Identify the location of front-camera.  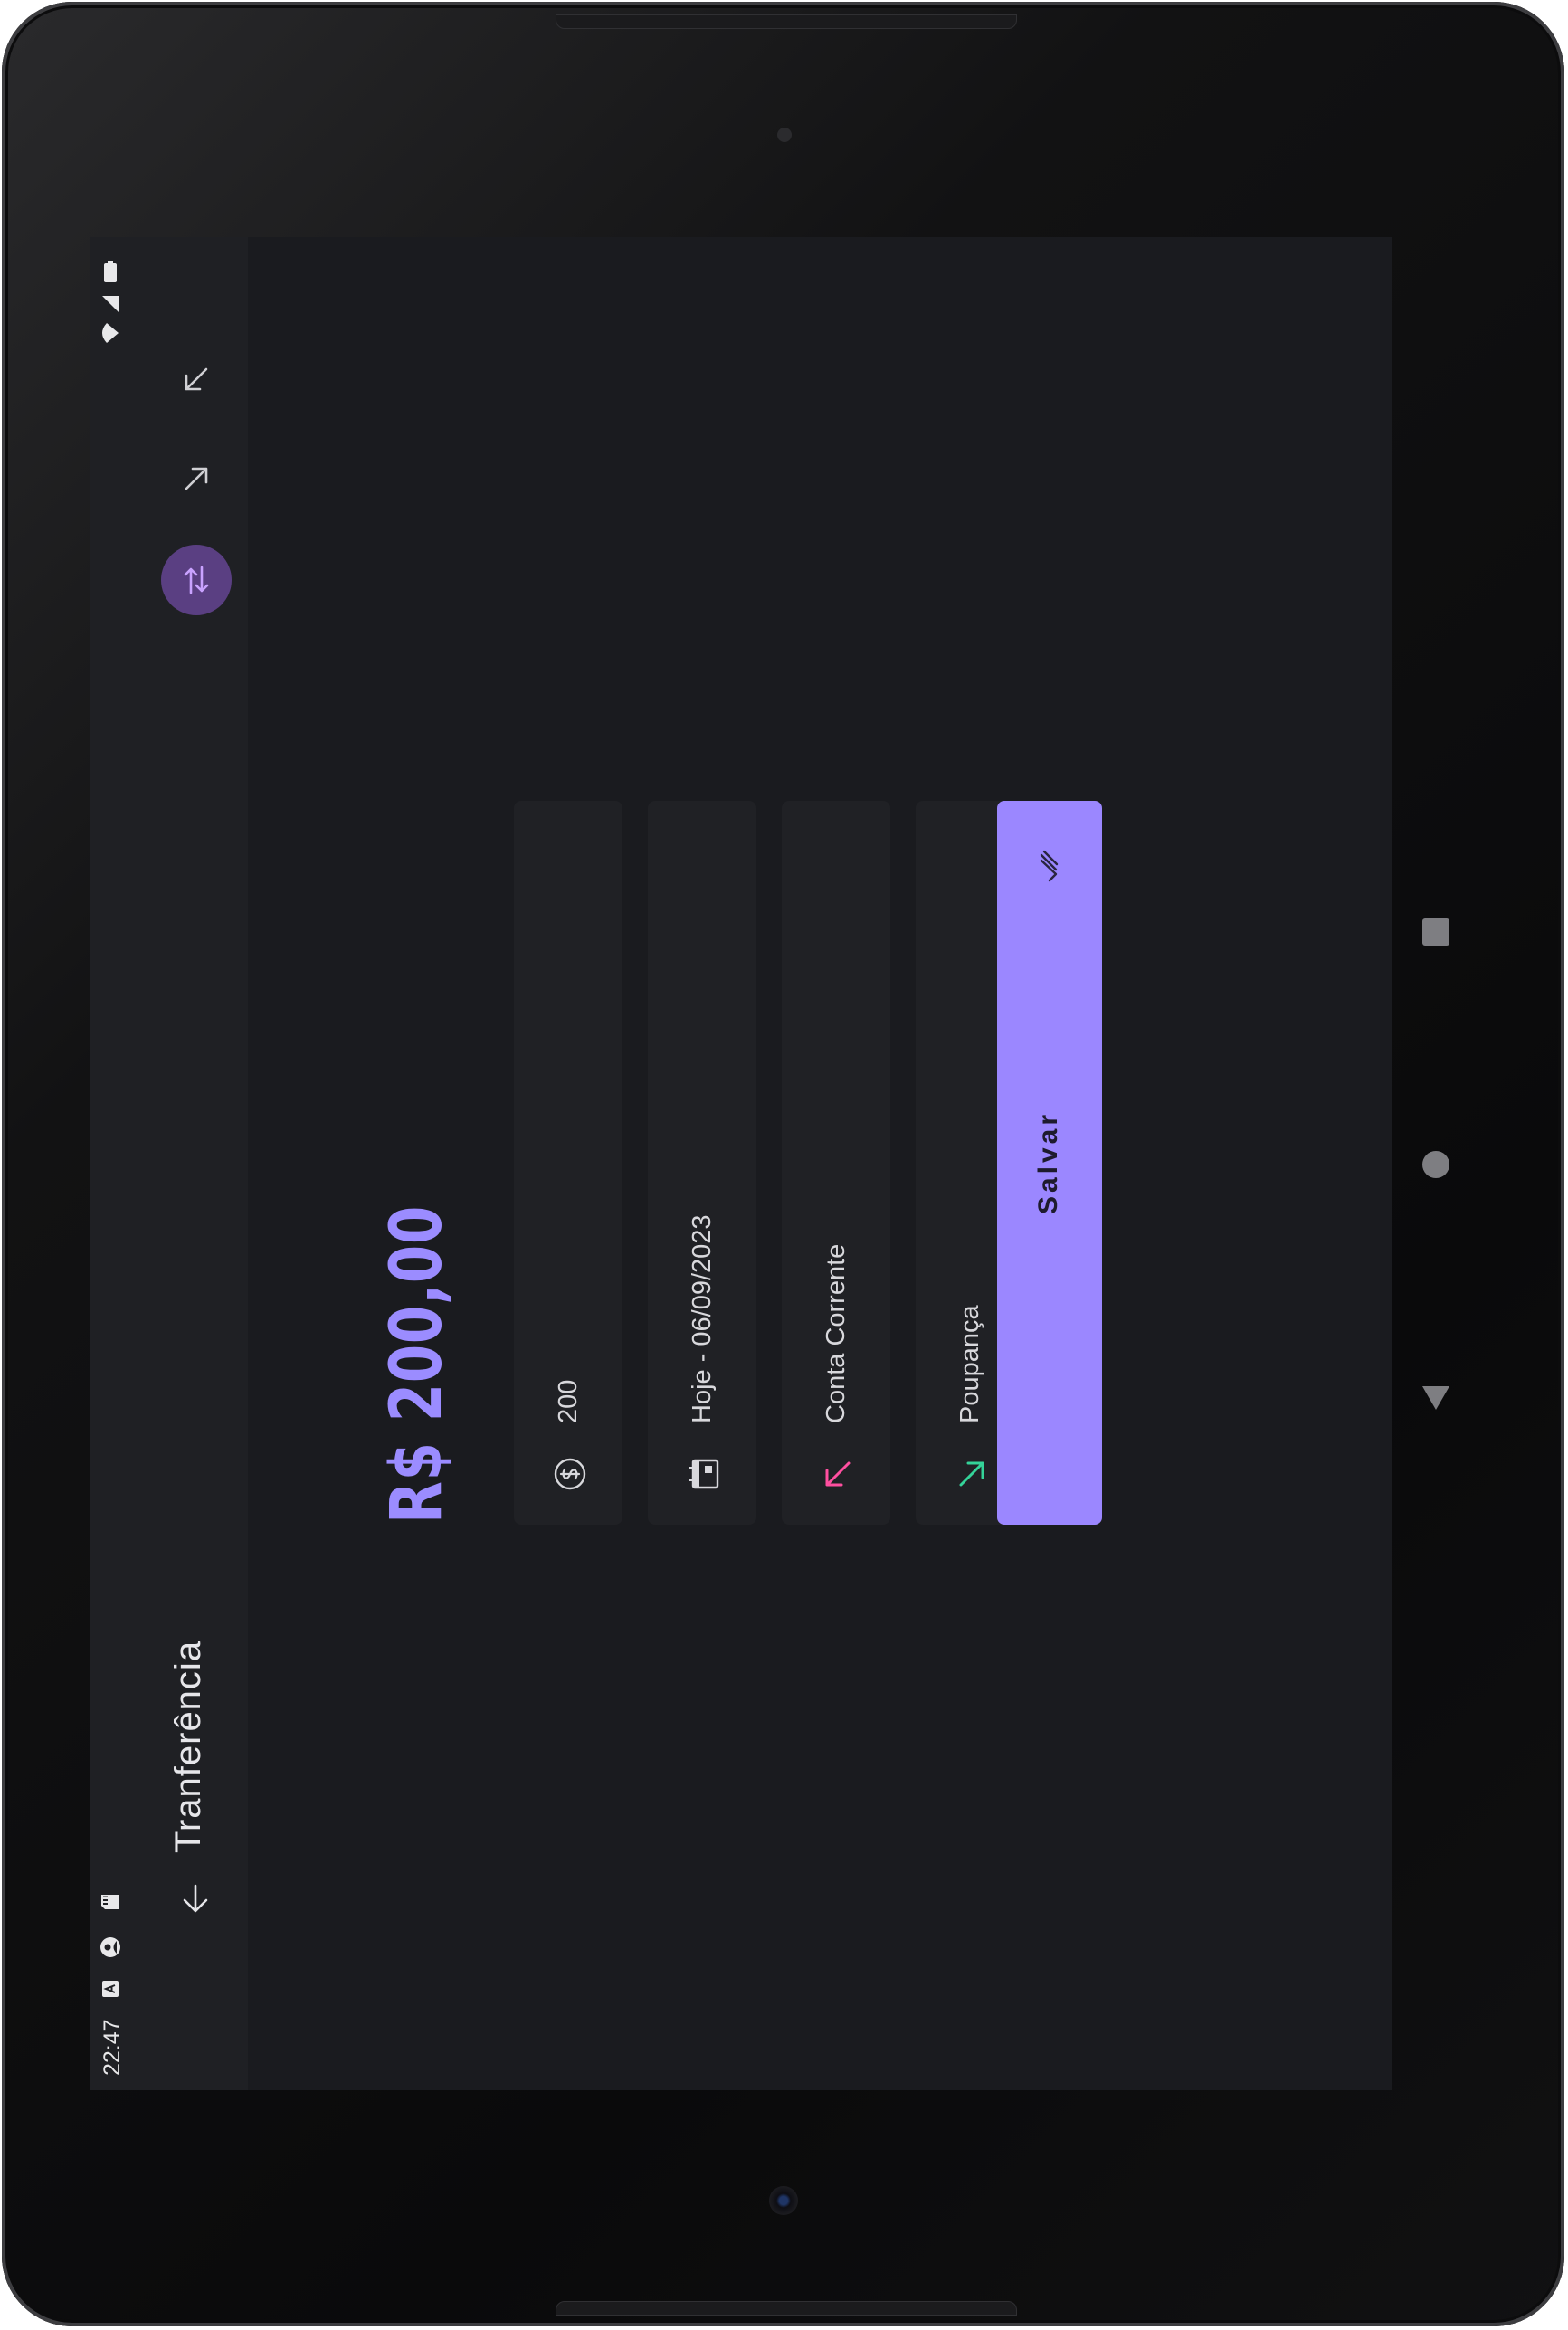
(784, 2200).